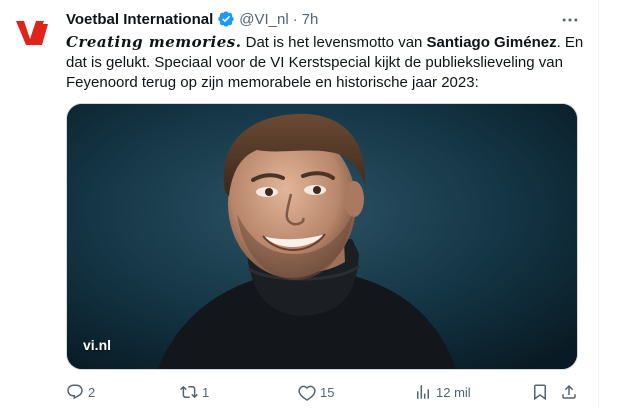  Describe the element at coordinates (97, 345) in the screenshot. I see `media-watermark: vi.nl` at that location.